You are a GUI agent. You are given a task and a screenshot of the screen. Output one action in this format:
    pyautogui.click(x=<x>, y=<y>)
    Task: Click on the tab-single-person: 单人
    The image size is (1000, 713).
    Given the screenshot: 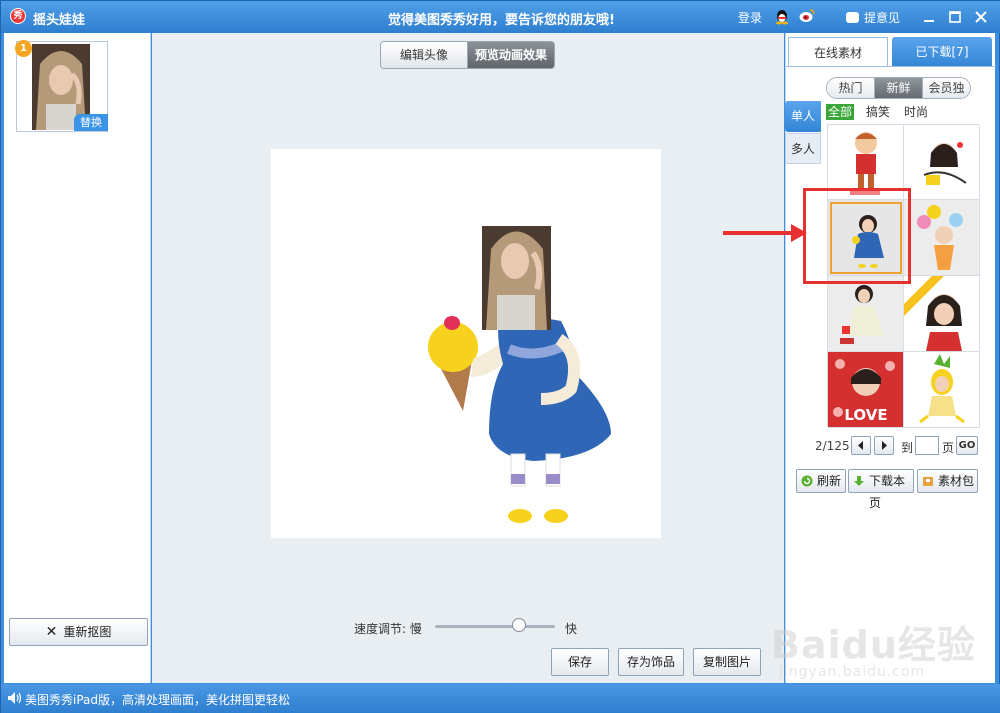 What is the action you would take?
    pyautogui.click(x=803, y=116)
    